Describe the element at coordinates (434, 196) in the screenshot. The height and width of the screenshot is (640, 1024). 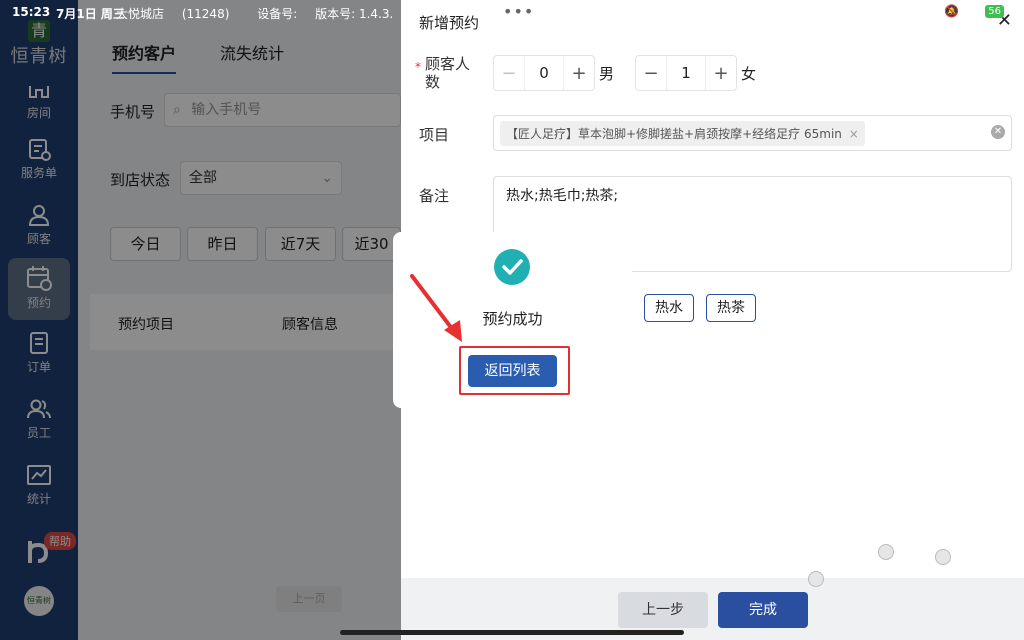
I see `remark-label: 备注` at that location.